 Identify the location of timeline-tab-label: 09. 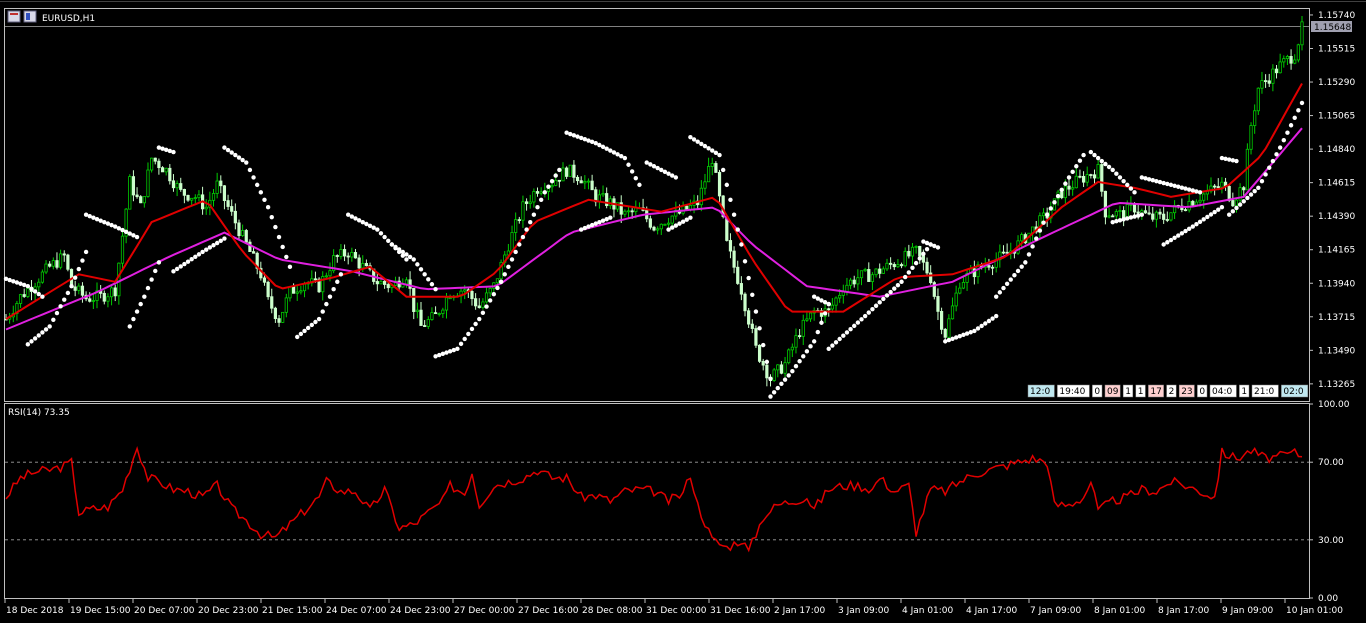
(1113, 392).